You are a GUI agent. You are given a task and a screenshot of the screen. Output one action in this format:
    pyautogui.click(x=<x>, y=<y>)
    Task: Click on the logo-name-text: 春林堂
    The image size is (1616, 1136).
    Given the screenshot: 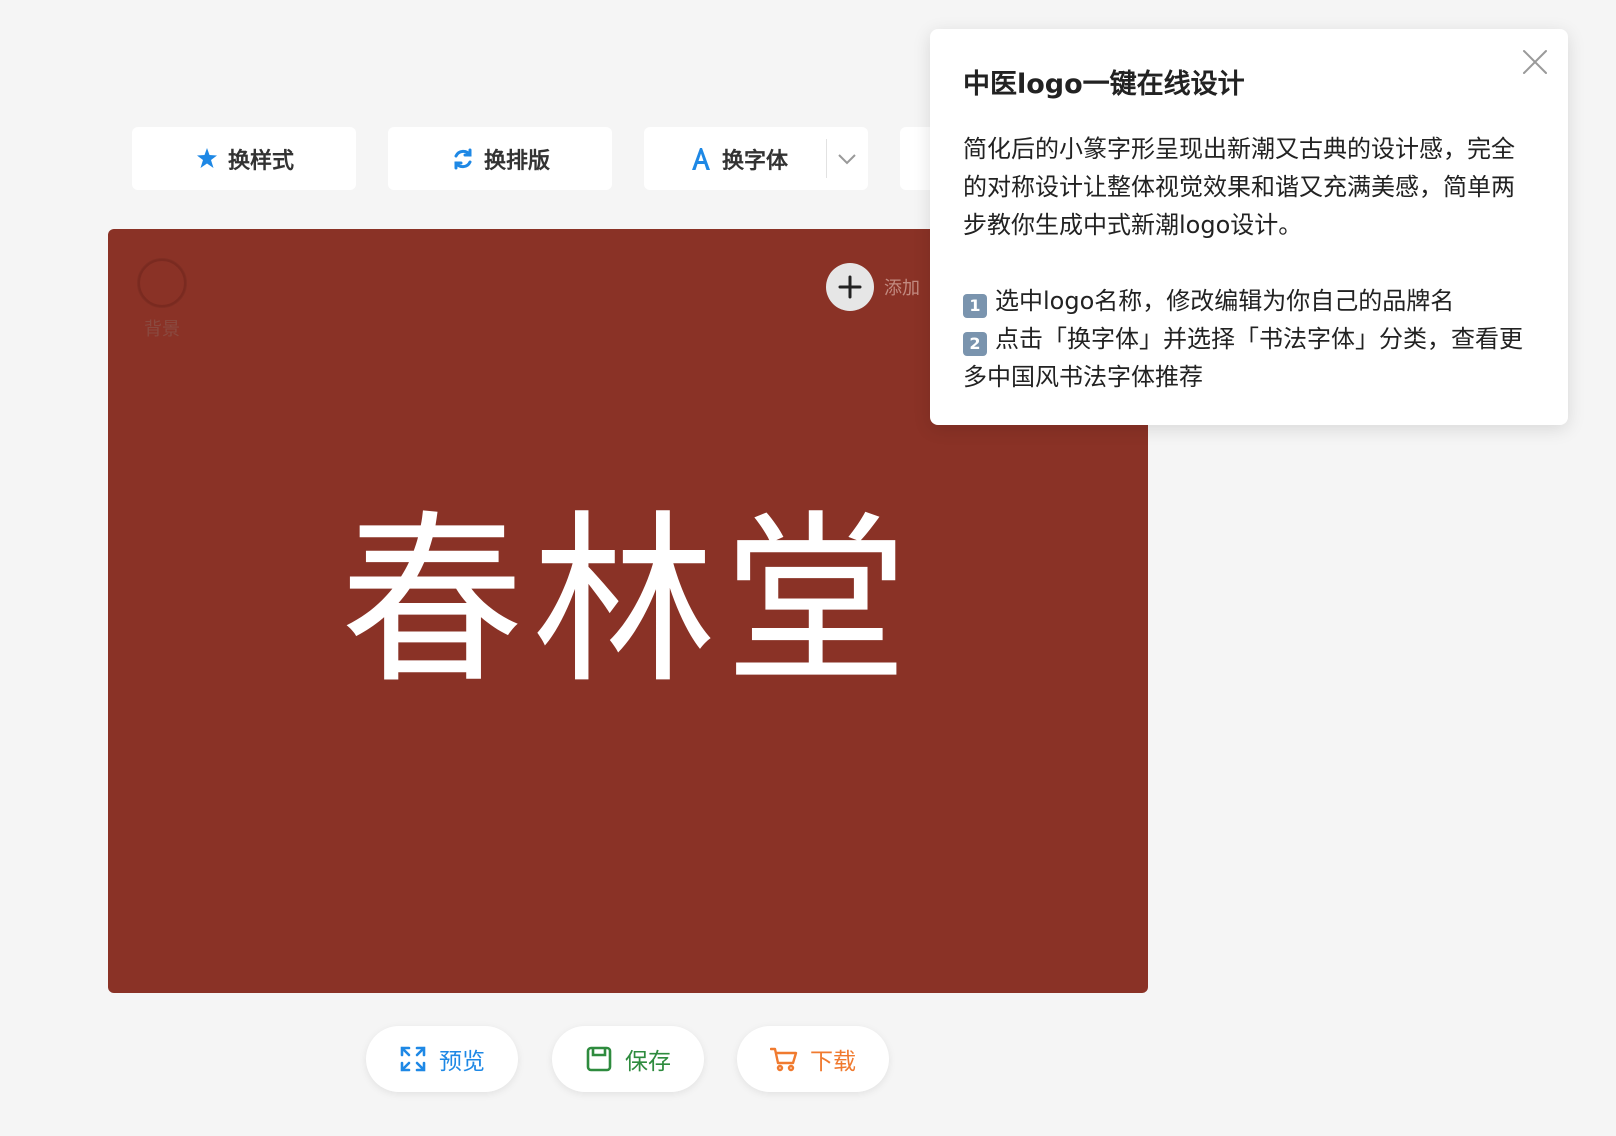 What is the action you would take?
    pyautogui.click(x=628, y=602)
    